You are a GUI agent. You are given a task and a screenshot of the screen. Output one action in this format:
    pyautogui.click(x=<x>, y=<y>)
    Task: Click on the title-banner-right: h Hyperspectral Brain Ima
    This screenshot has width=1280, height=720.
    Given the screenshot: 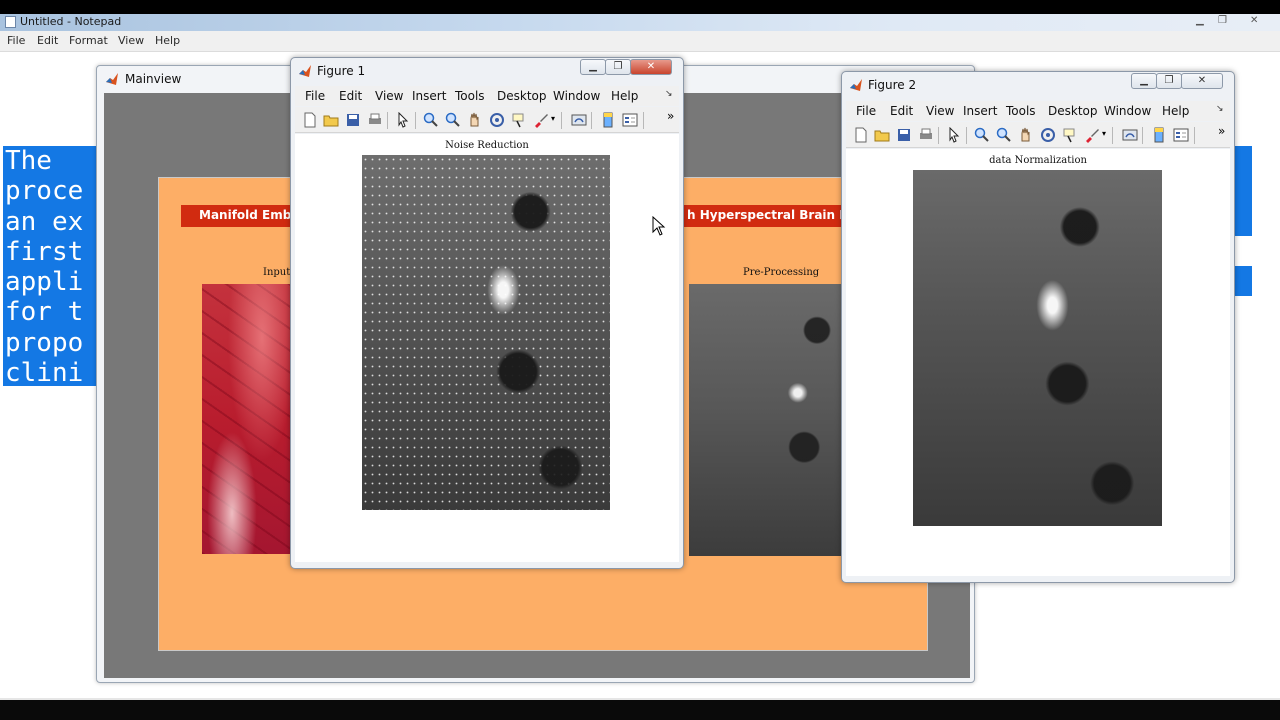 What is the action you would take?
    pyautogui.click(x=768, y=216)
    